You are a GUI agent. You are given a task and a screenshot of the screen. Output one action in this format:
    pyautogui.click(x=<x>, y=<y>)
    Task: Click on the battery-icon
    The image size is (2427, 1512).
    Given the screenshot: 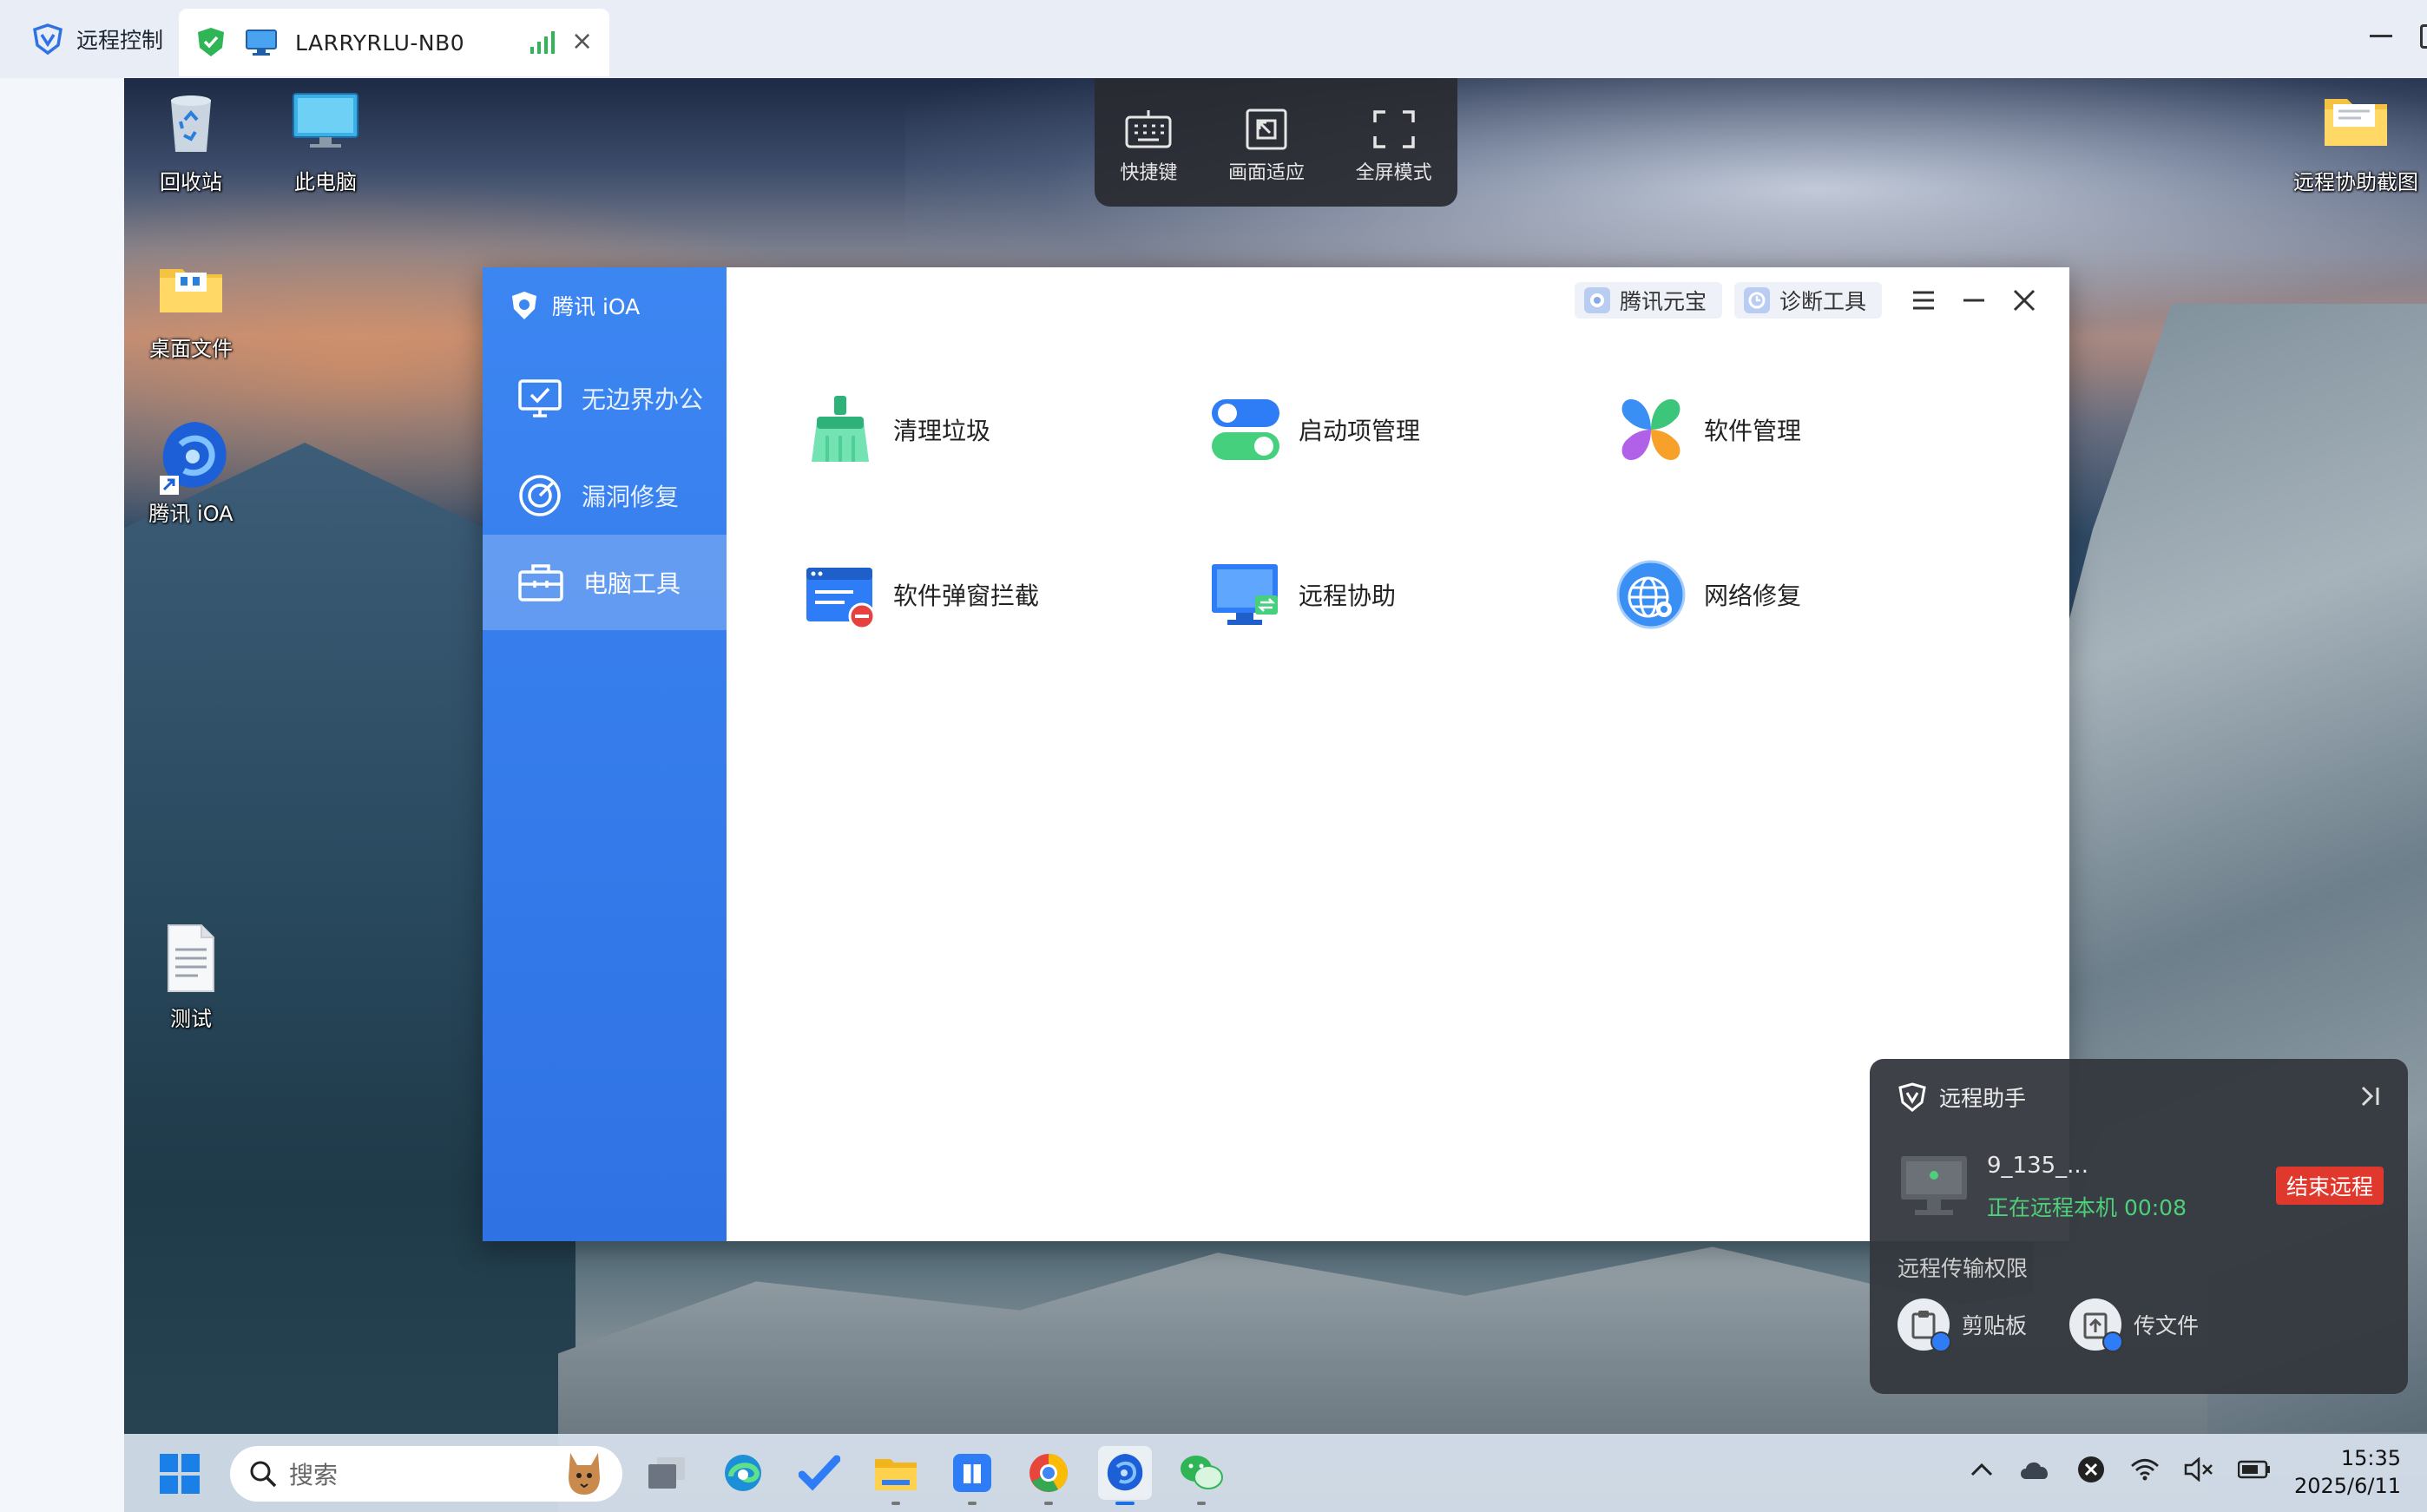 What is the action you would take?
    pyautogui.click(x=2254, y=1469)
    